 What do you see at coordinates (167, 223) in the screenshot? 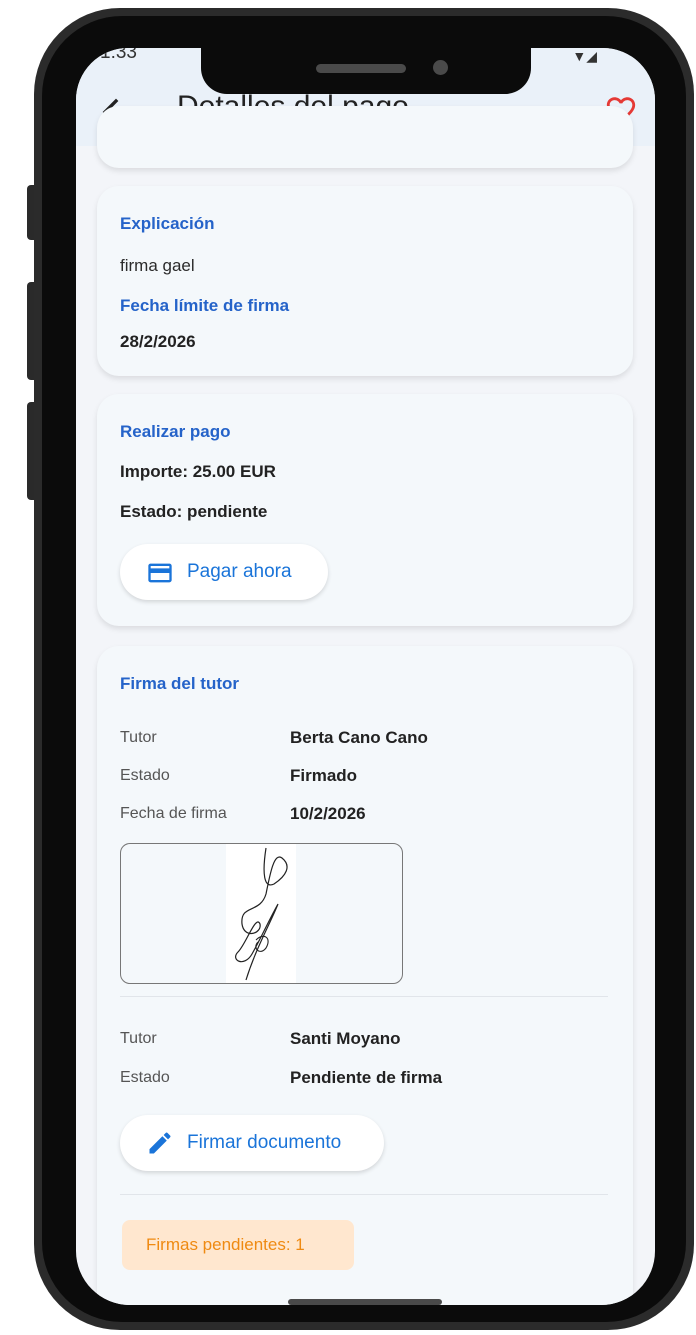
I see `explanation-label: Explicación` at bounding box center [167, 223].